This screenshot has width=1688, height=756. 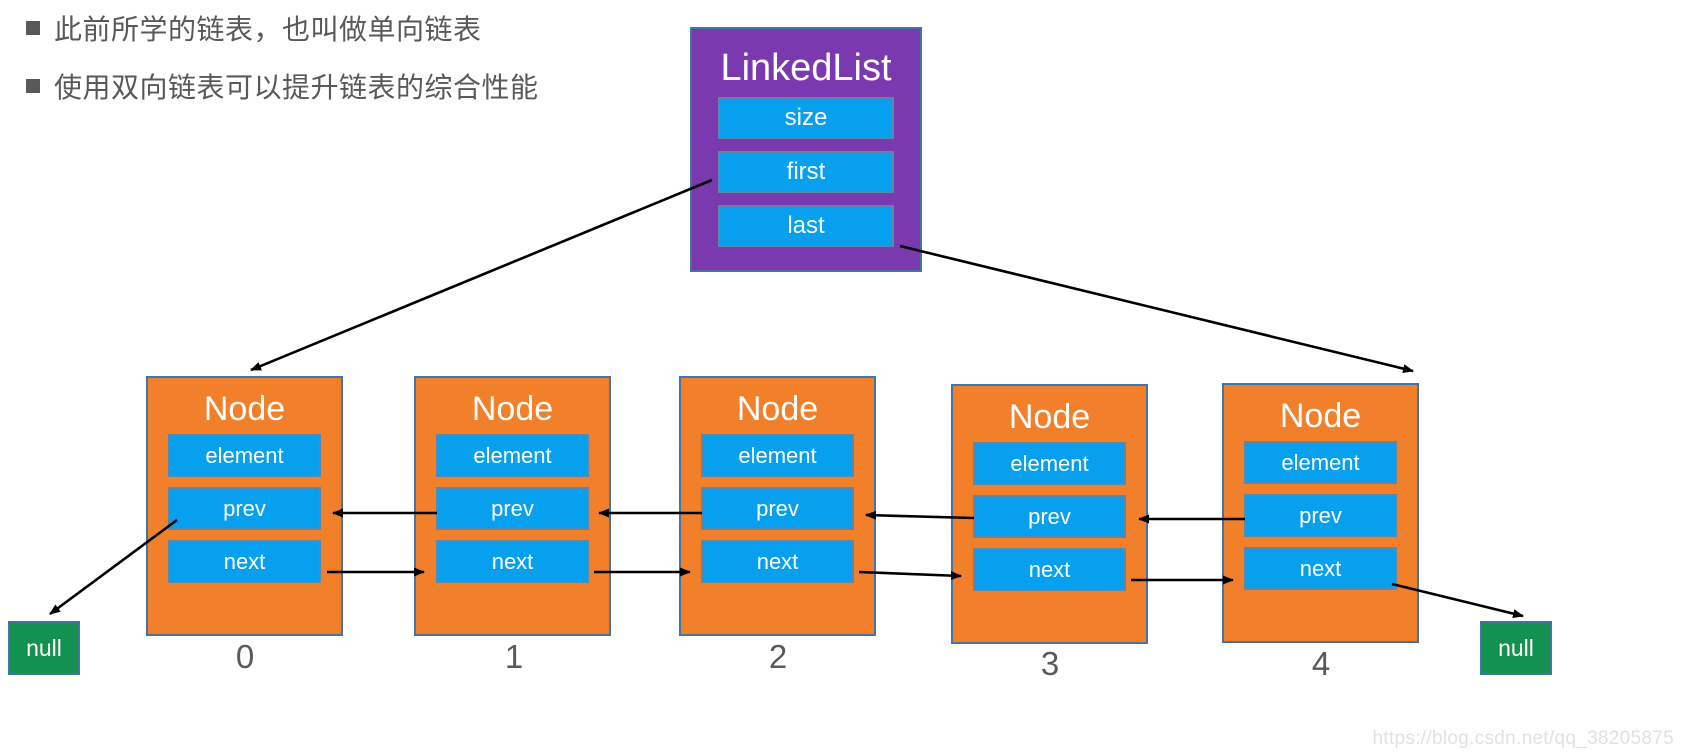 I want to click on index-label-2: 2, so click(x=778, y=656).